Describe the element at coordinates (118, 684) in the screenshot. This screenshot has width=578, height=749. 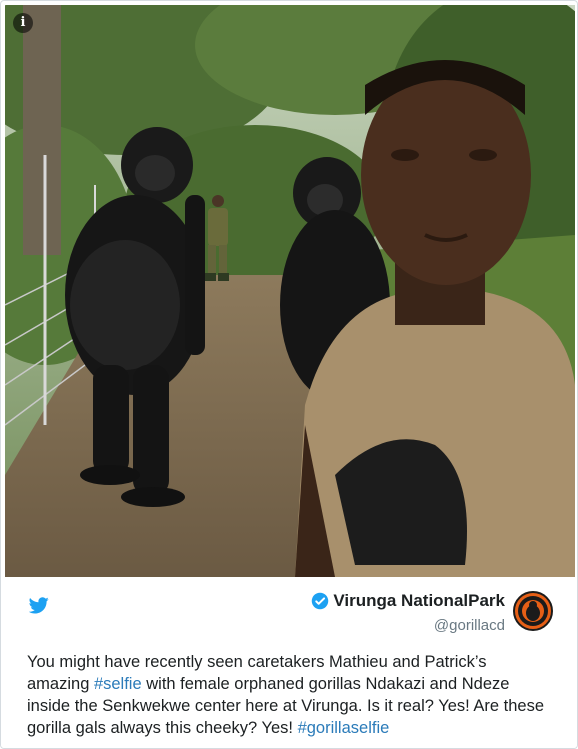
I see `hashtag-link: #selfie` at that location.